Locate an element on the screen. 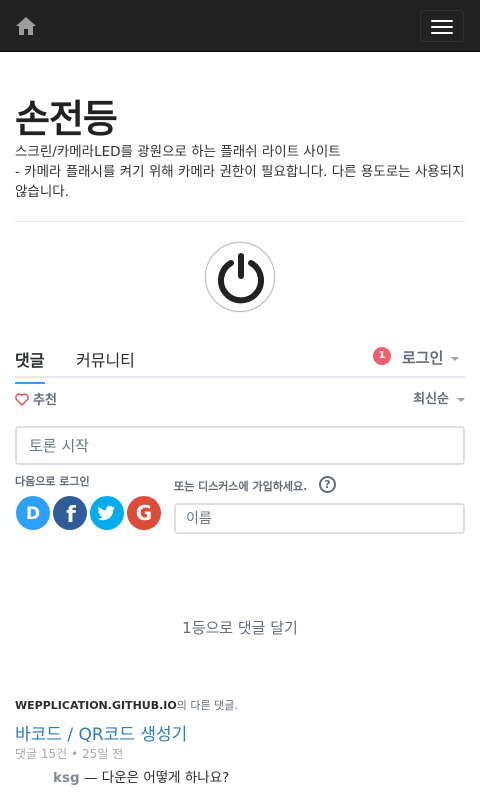  site-name: WEPPLICATION.GITHUB.IO is located at coordinates (96, 705).